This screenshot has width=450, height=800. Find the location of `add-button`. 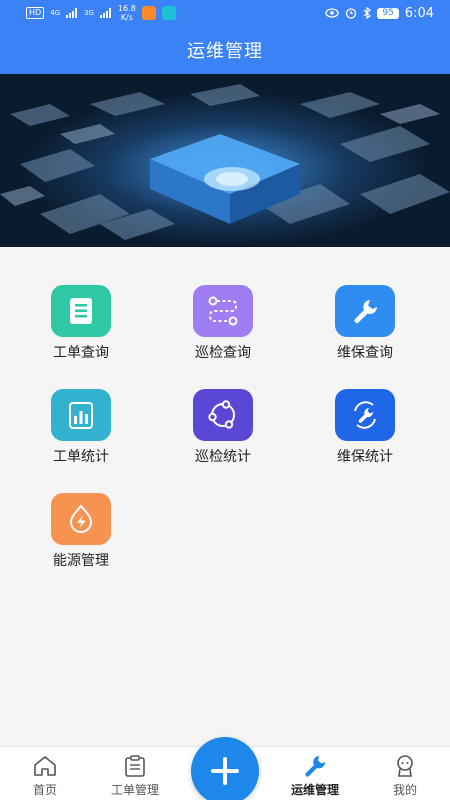

add-button is located at coordinates (225, 768).